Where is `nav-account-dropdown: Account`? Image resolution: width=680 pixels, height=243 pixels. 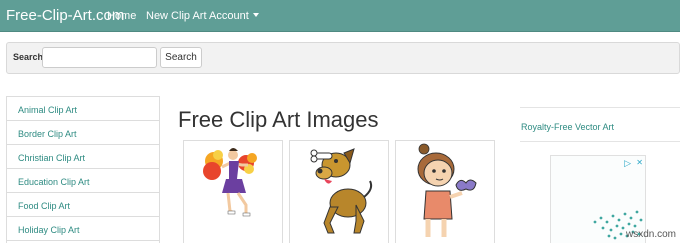
nav-account-dropdown: Account is located at coordinates (234, 16).